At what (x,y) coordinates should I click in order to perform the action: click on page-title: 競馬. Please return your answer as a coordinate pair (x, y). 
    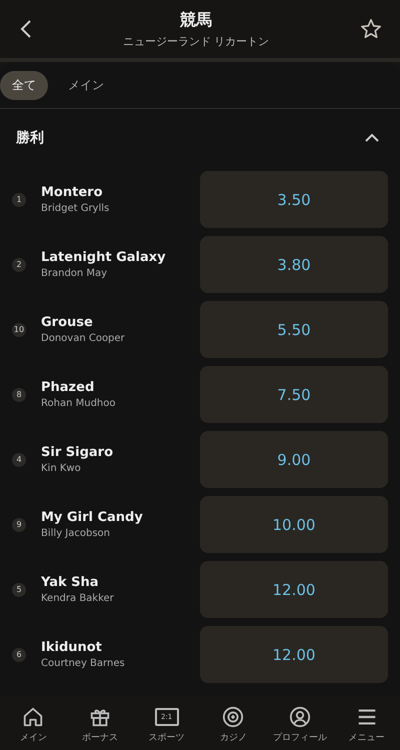
    Looking at the image, I should click on (196, 20).